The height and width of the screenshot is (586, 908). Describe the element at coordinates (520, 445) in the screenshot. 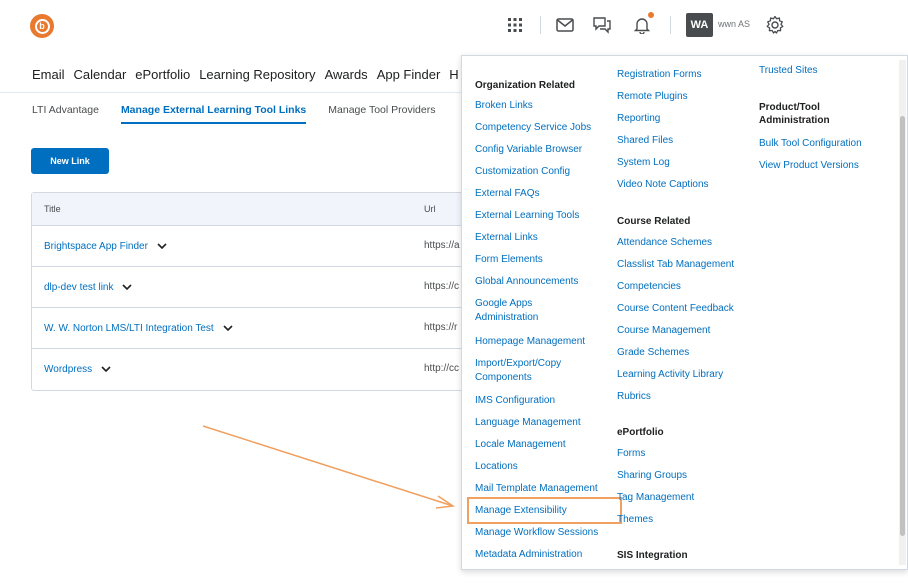

I see `menu-link: Locale Management` at that location.